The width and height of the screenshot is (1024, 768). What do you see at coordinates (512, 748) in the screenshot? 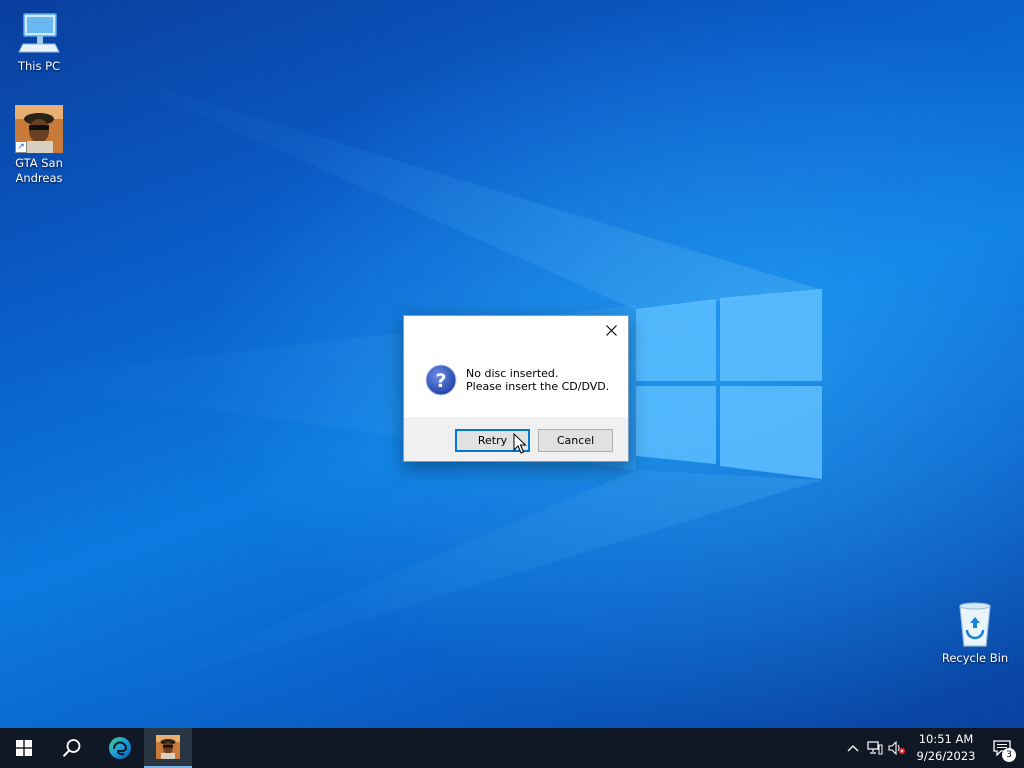
I see `taskbar: 10:51 AM 9/26/2023 3` at bounding box center [512, 748].